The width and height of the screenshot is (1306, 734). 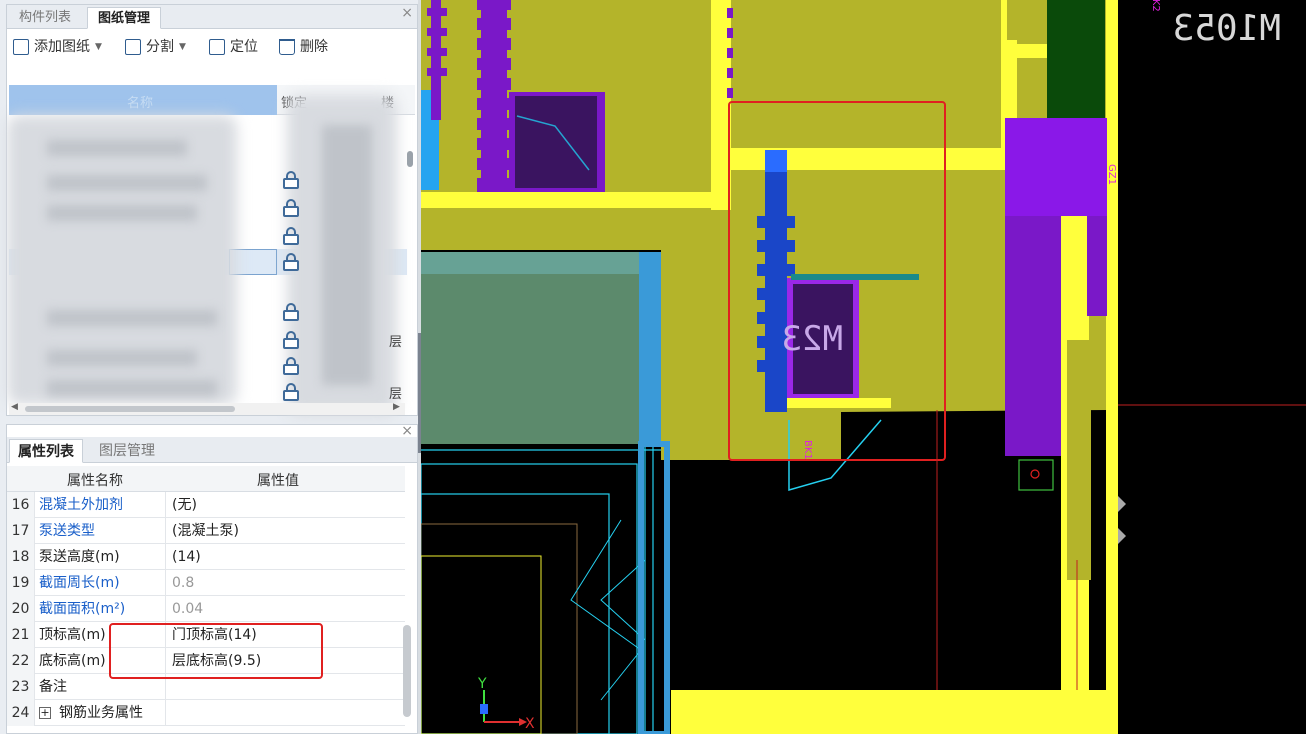 I want to click on property-value: 0.04, so click(x=285, y=609).